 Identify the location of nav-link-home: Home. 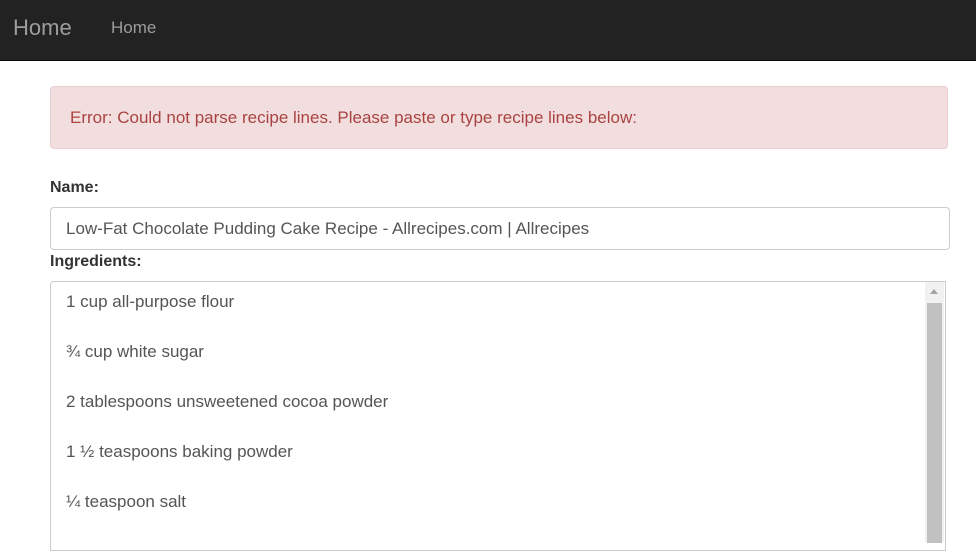
(133, 28).